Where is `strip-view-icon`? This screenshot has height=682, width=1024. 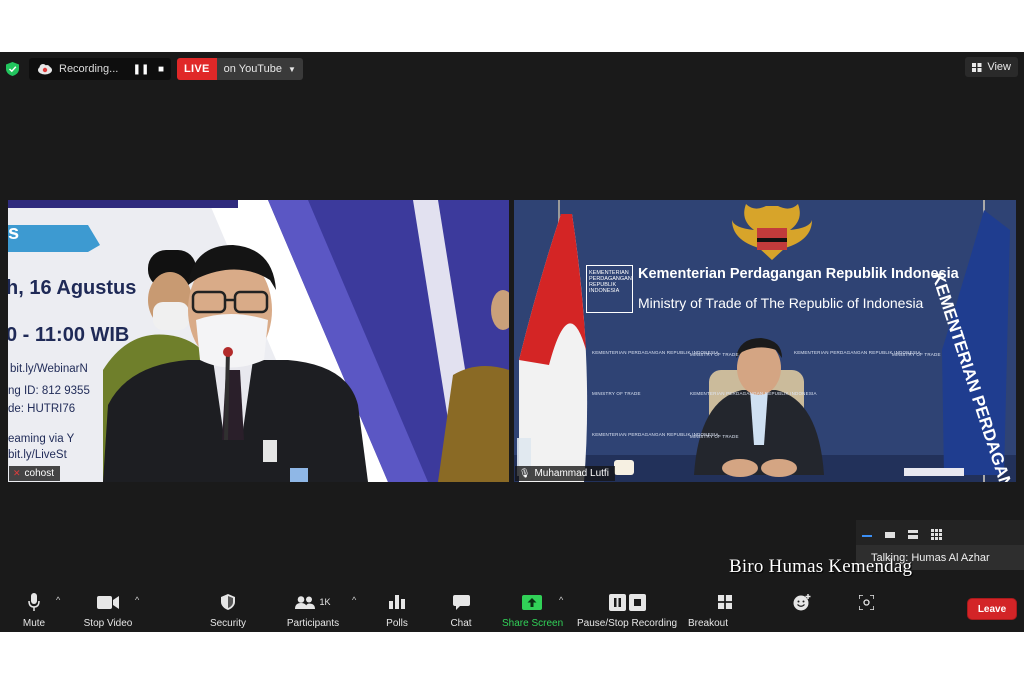
strip-view-icon is located at coordinates (913, 534).